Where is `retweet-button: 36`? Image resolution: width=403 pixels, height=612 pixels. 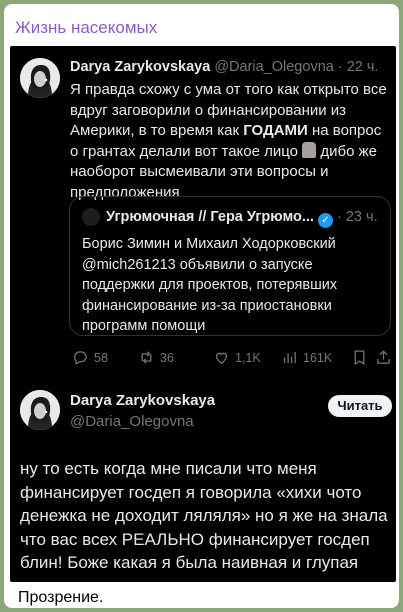 retweet-button: 36 is located at coordinates (156, 357).